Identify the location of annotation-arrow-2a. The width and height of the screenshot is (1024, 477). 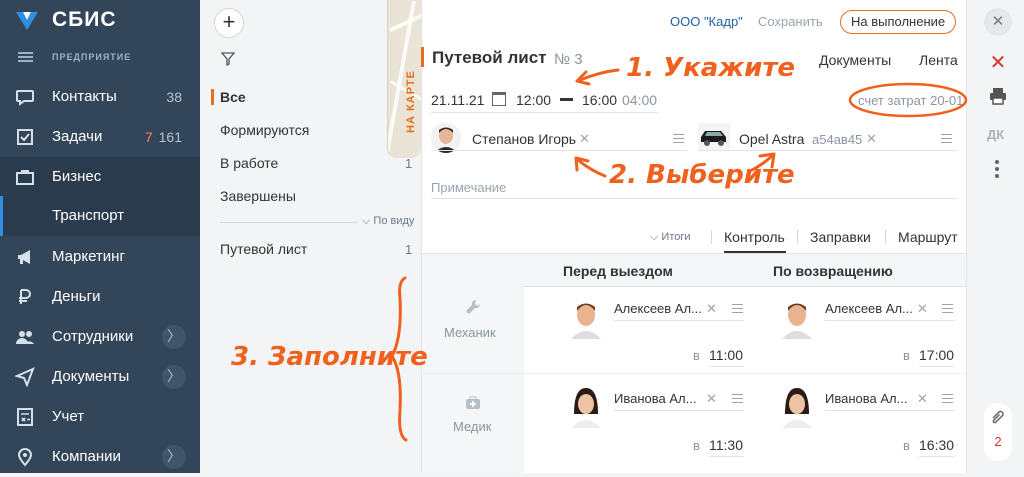
(591, 168).